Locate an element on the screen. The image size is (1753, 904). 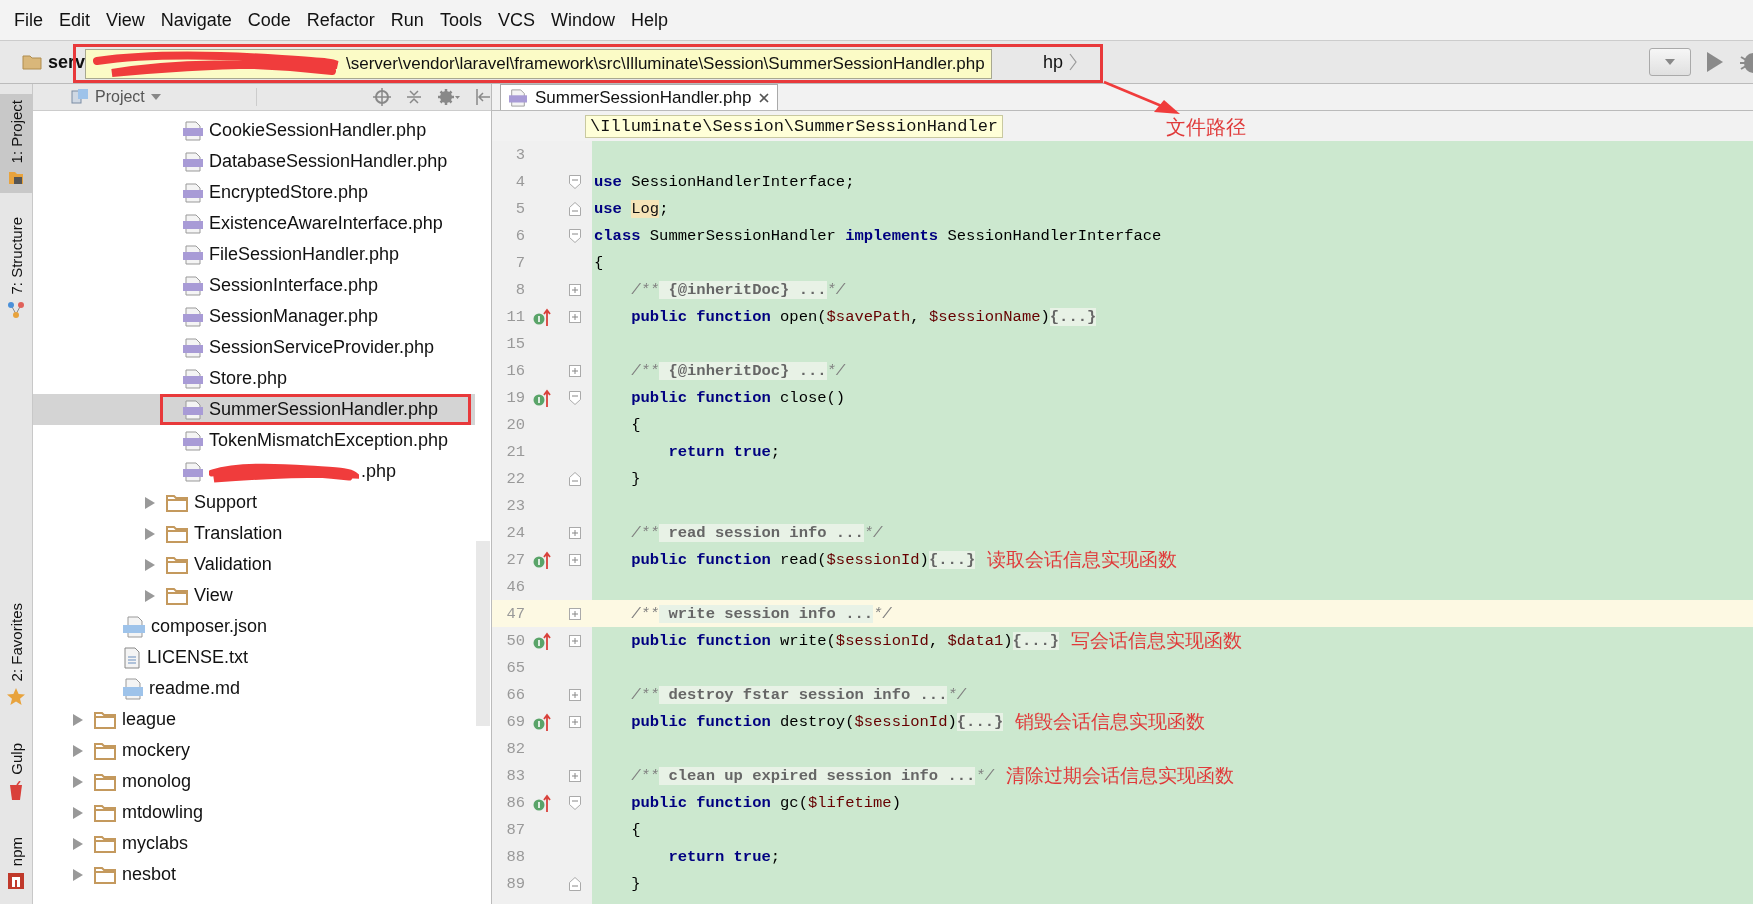
tree-item: league is located at coordinates (254, 719).